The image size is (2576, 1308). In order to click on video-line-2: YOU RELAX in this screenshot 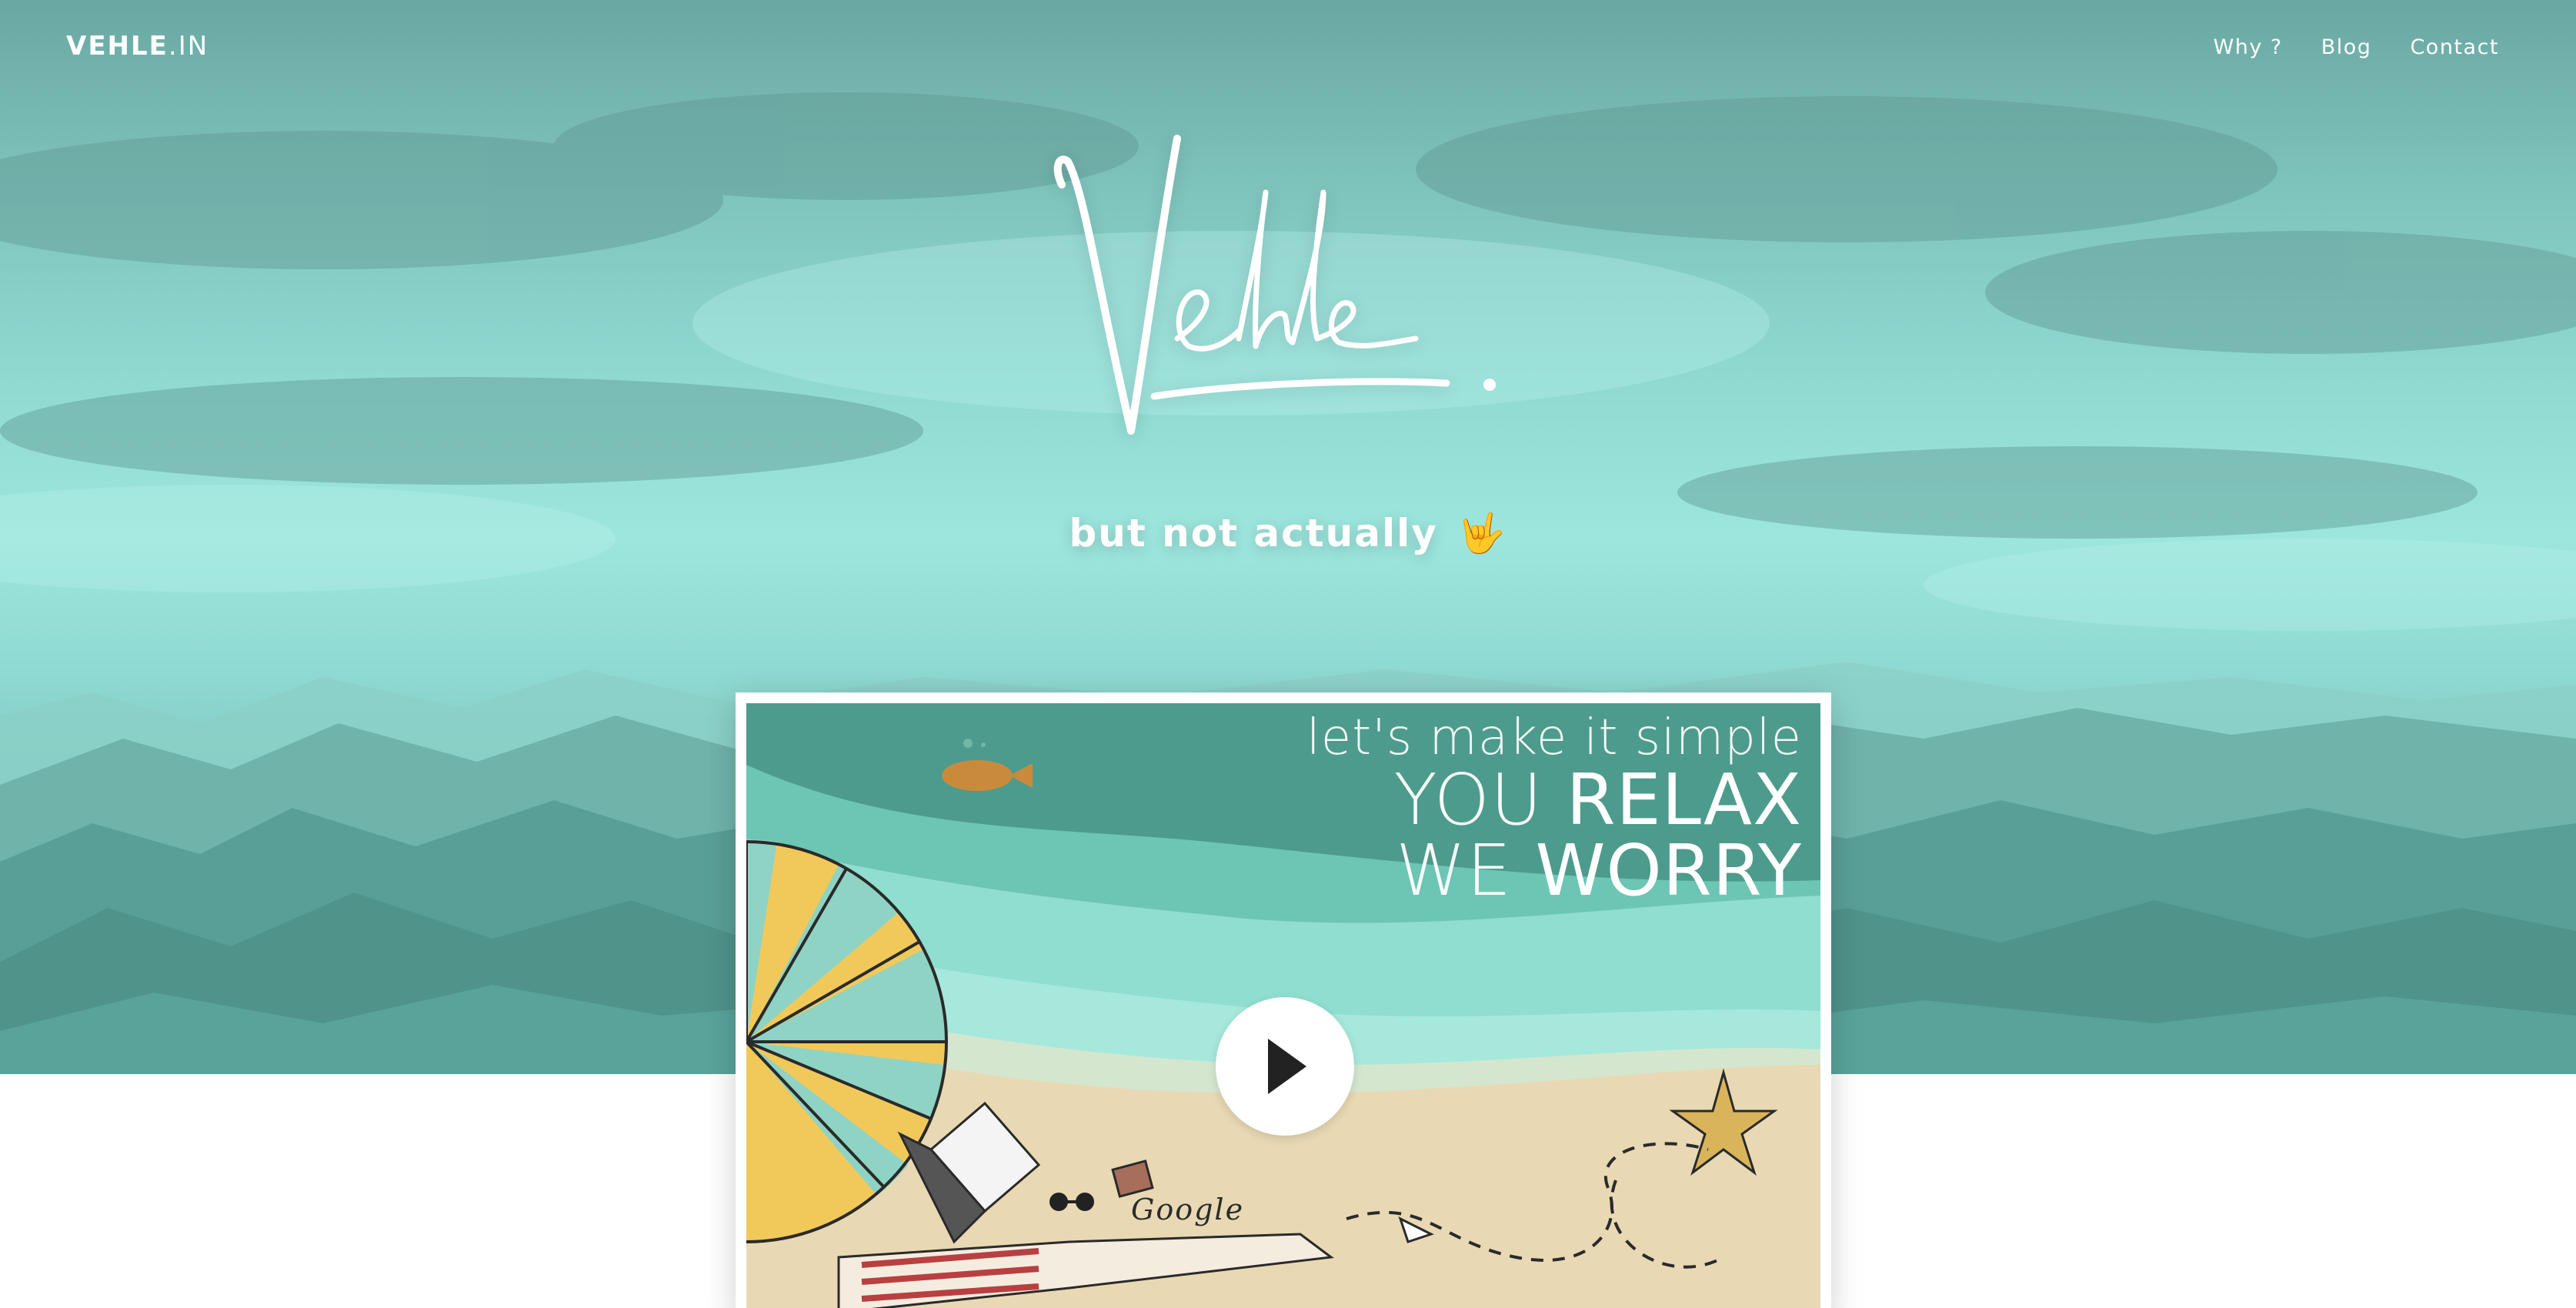, I will do `click(1554, 800)`.